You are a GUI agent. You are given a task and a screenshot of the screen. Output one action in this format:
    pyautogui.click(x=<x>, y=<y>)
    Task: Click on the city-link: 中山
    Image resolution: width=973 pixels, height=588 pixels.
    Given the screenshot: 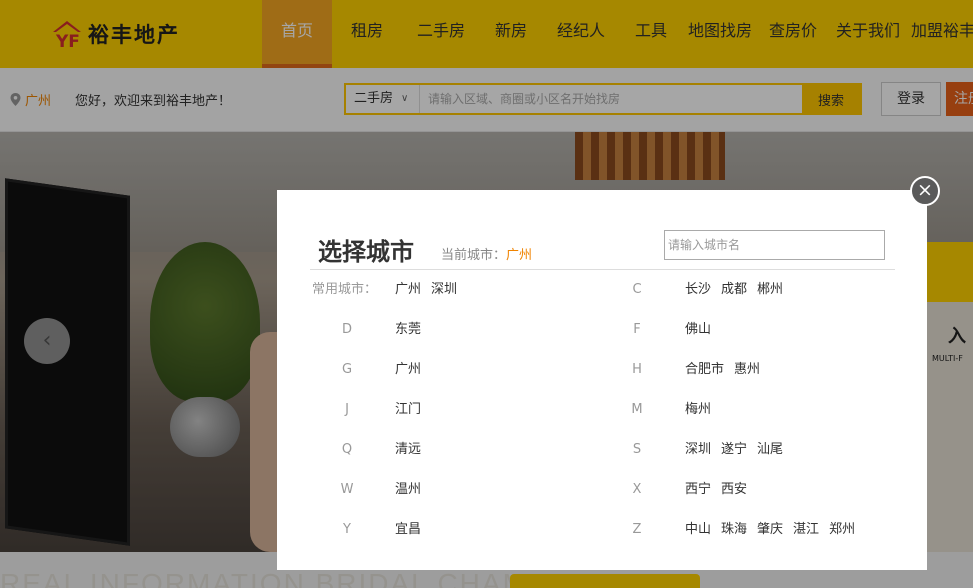 What is the action you would take?
    pyautogui.click(x=698, y=529)
    